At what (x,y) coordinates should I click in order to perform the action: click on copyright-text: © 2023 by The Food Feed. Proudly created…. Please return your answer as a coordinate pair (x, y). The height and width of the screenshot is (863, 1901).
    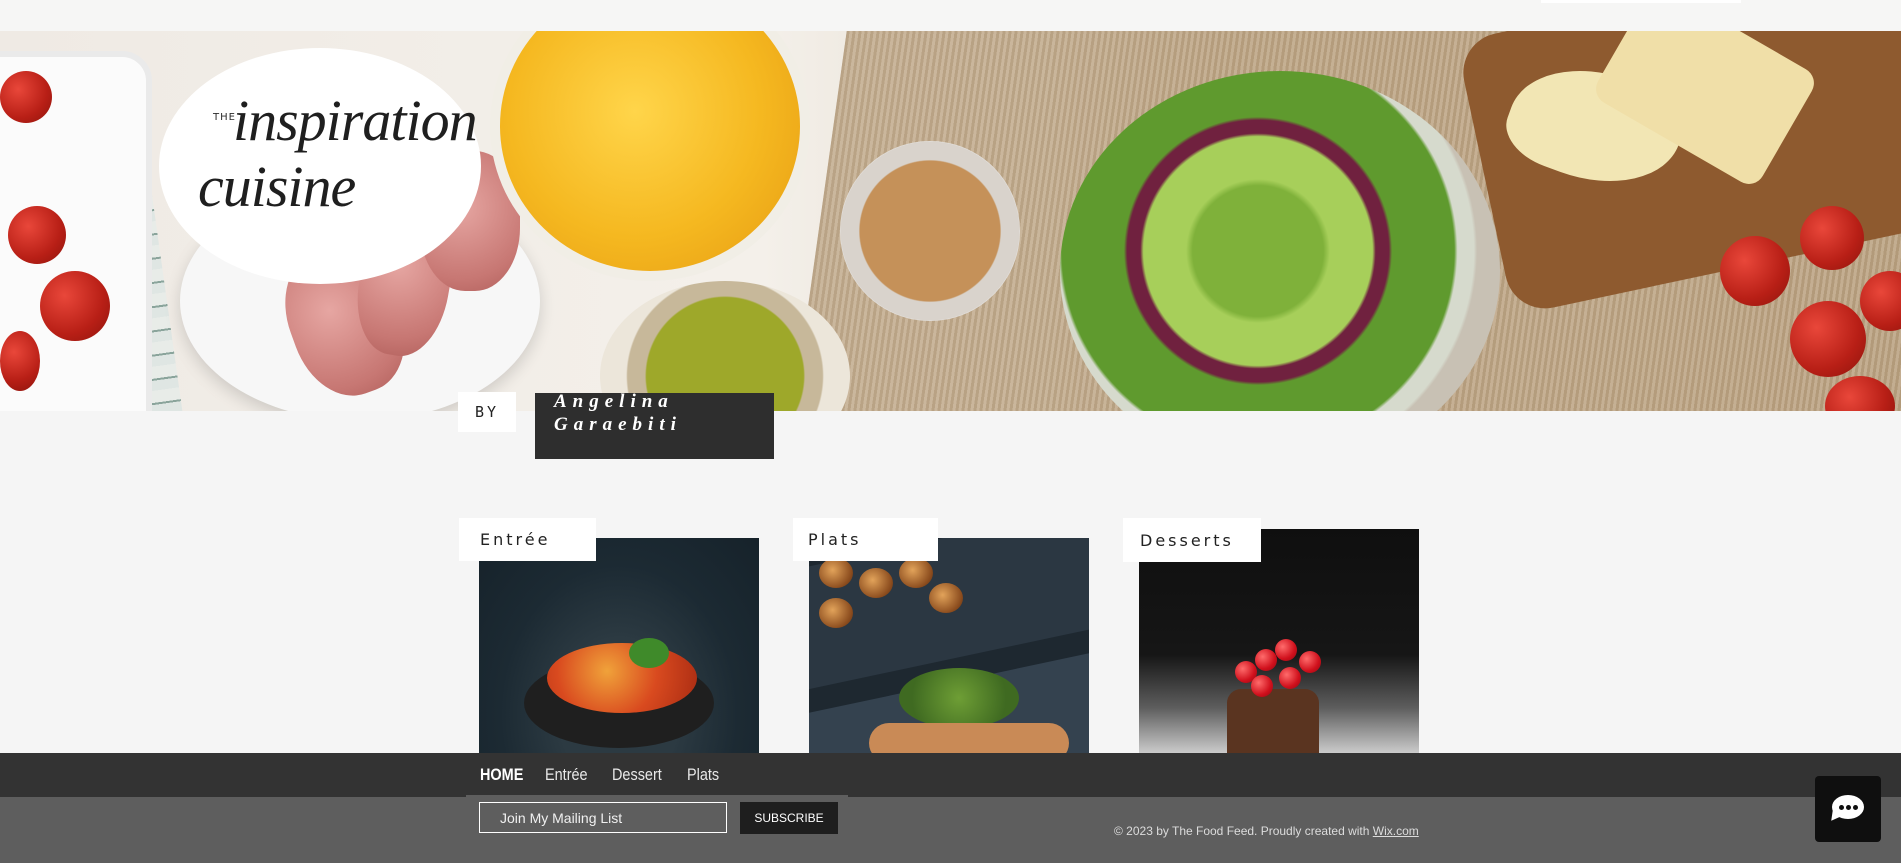
    Looking at the image, I should click on (1266, 831).